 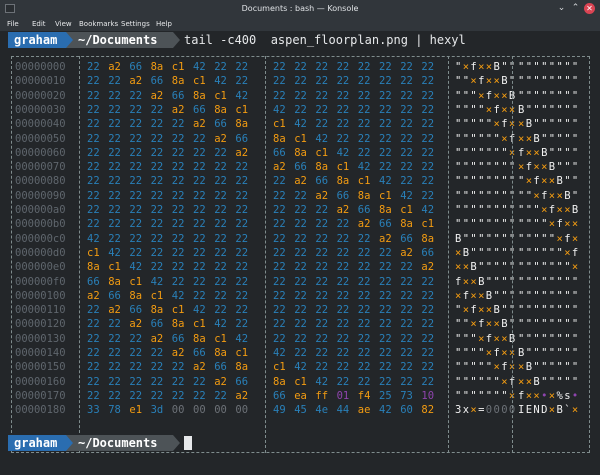 What do you see at coordinates (575, 8) in the screenshot?
I see `maximize-icon: ⌃` at bounding box center [575, 8].